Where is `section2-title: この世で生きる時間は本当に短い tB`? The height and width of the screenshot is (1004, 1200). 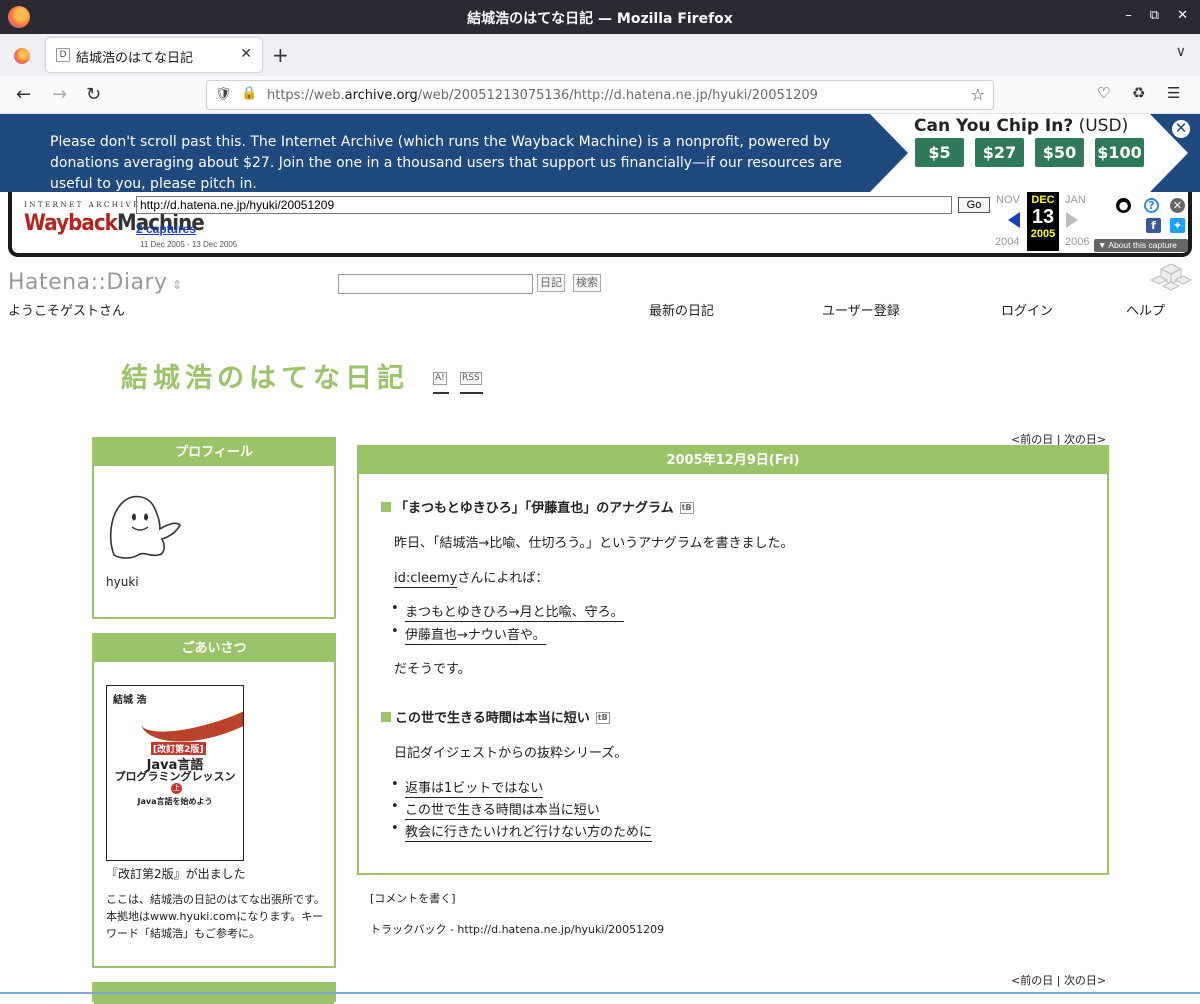
section2-title: この世で生きる時間は本当に短い tB is located at coordinates (495, 716).